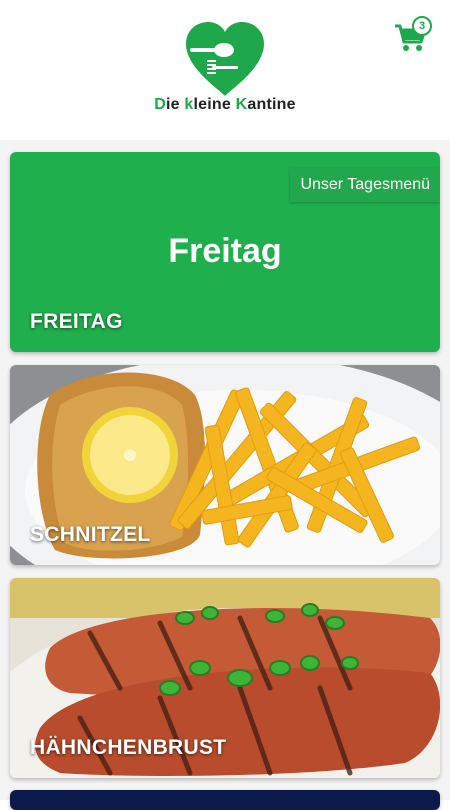 The height and width of the screenshot is (810, 450). Describe the element at coordinates (160, 104) in the screenshot. I see `brand-letter-1: D` at that location.